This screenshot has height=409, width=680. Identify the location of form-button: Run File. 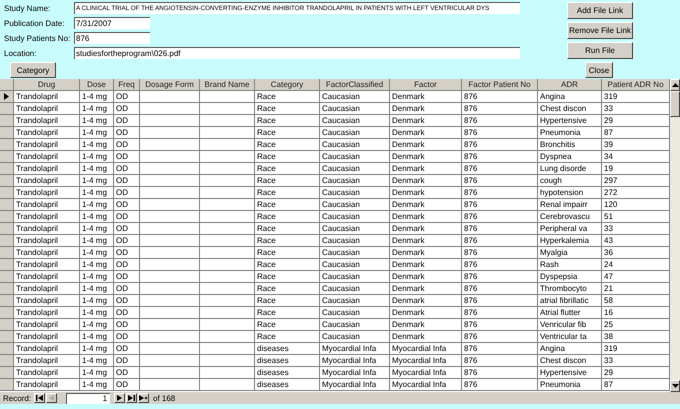
(600, 50).